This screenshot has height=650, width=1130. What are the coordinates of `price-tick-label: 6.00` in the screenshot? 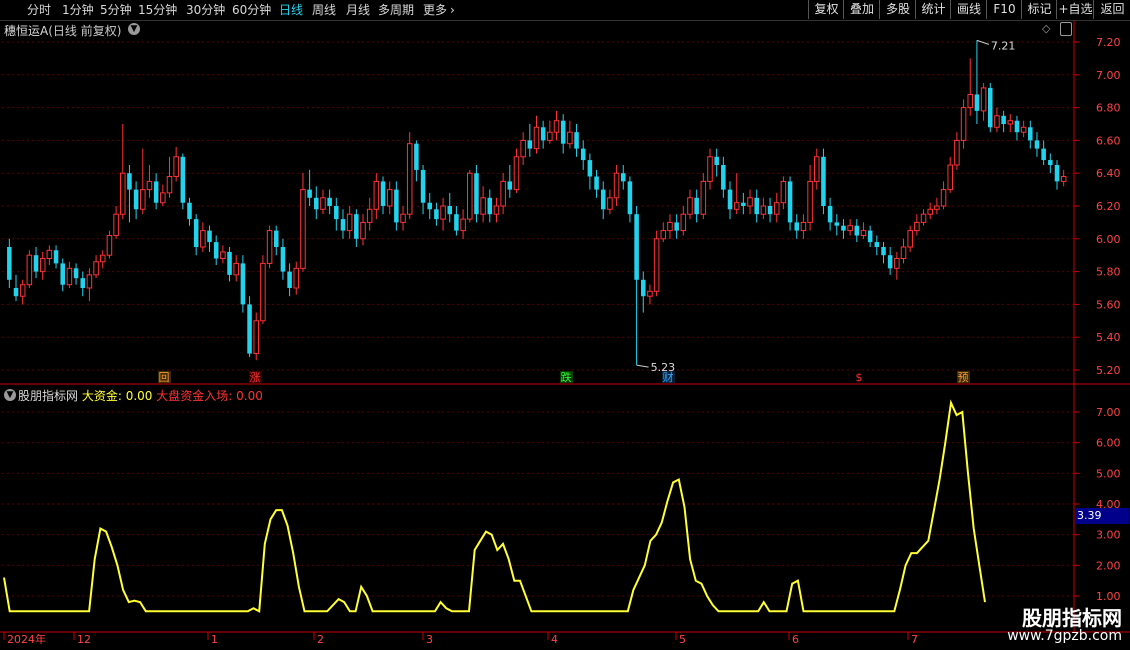 It's located at (1108, 239).